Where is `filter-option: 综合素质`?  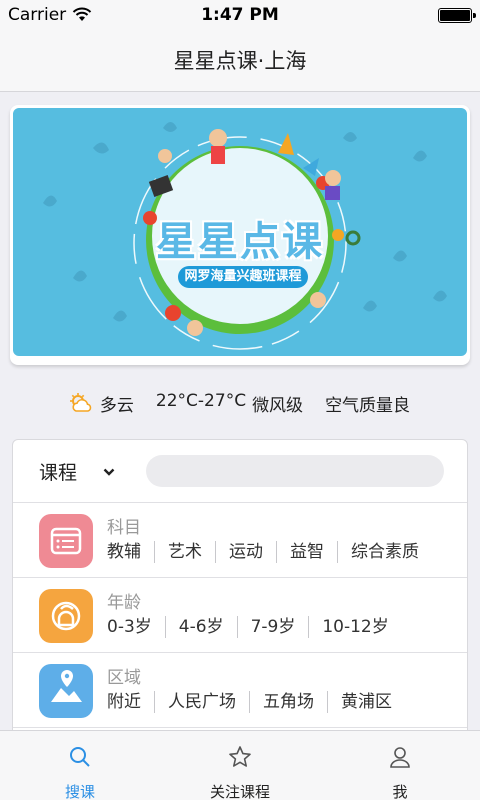 filter-option: 综合素质 is located at coordinates (384, 552).